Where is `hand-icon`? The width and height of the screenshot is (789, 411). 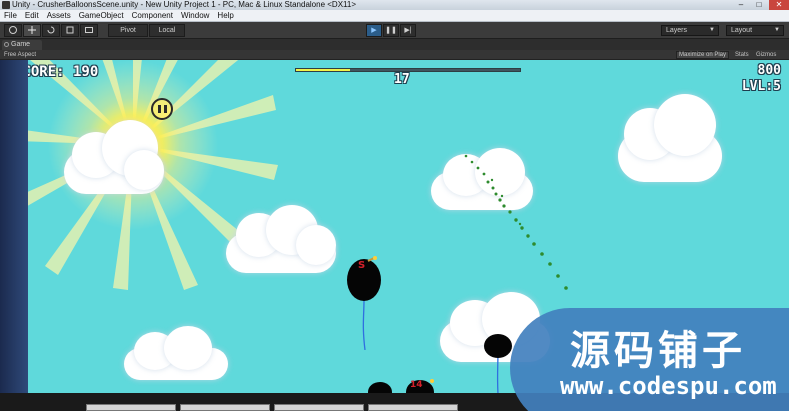 hand-icon is located at coordinates (13, 30).